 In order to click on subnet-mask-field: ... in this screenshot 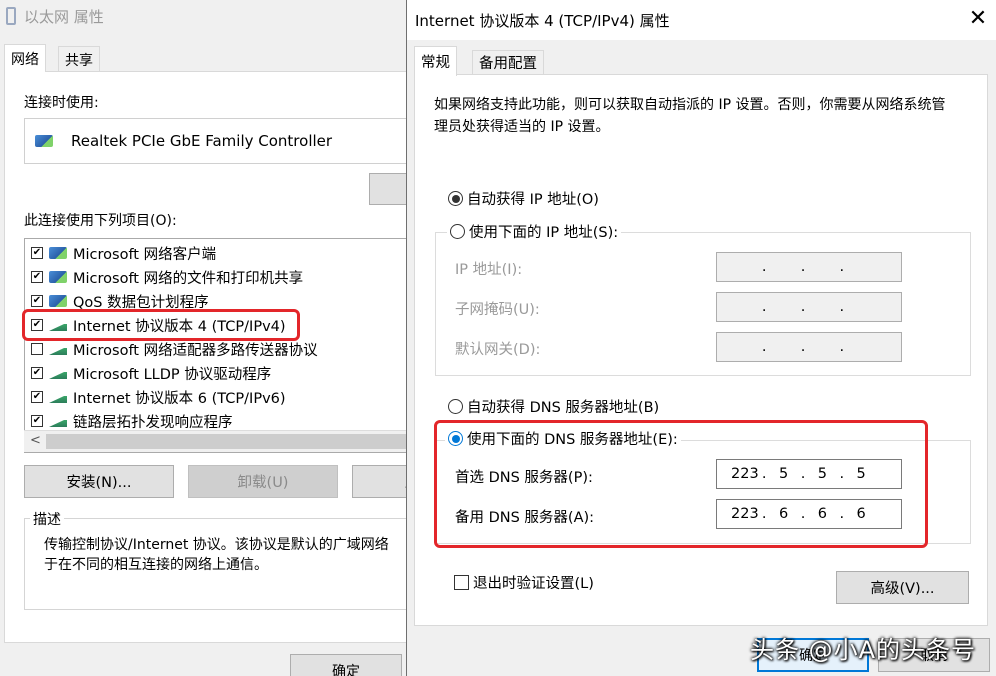, I will do `click(809, 307)`.